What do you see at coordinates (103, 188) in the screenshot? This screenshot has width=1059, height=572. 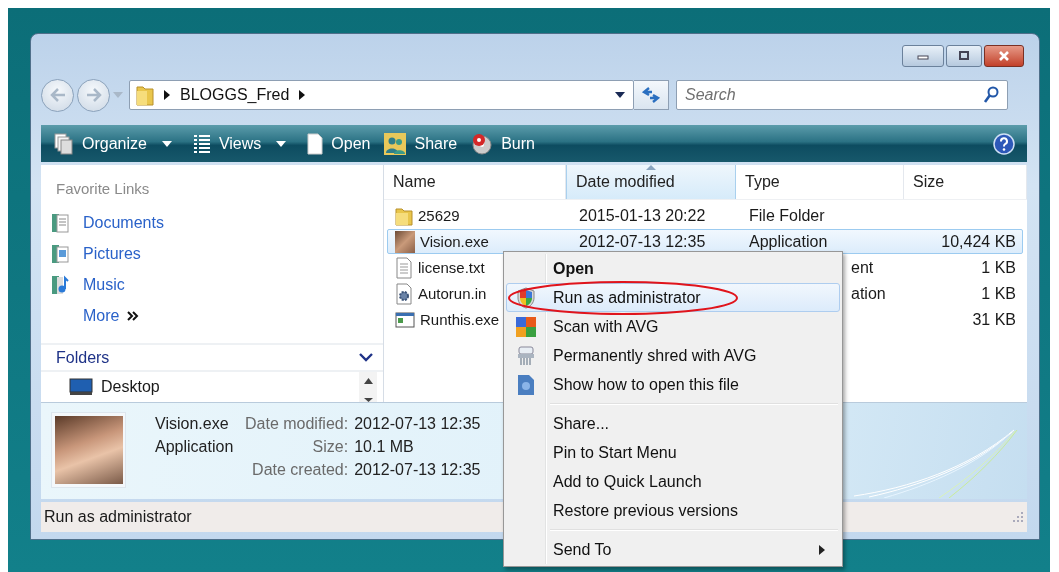 I see `section-heading: Favorite Links` at bounding box center [103, 188].